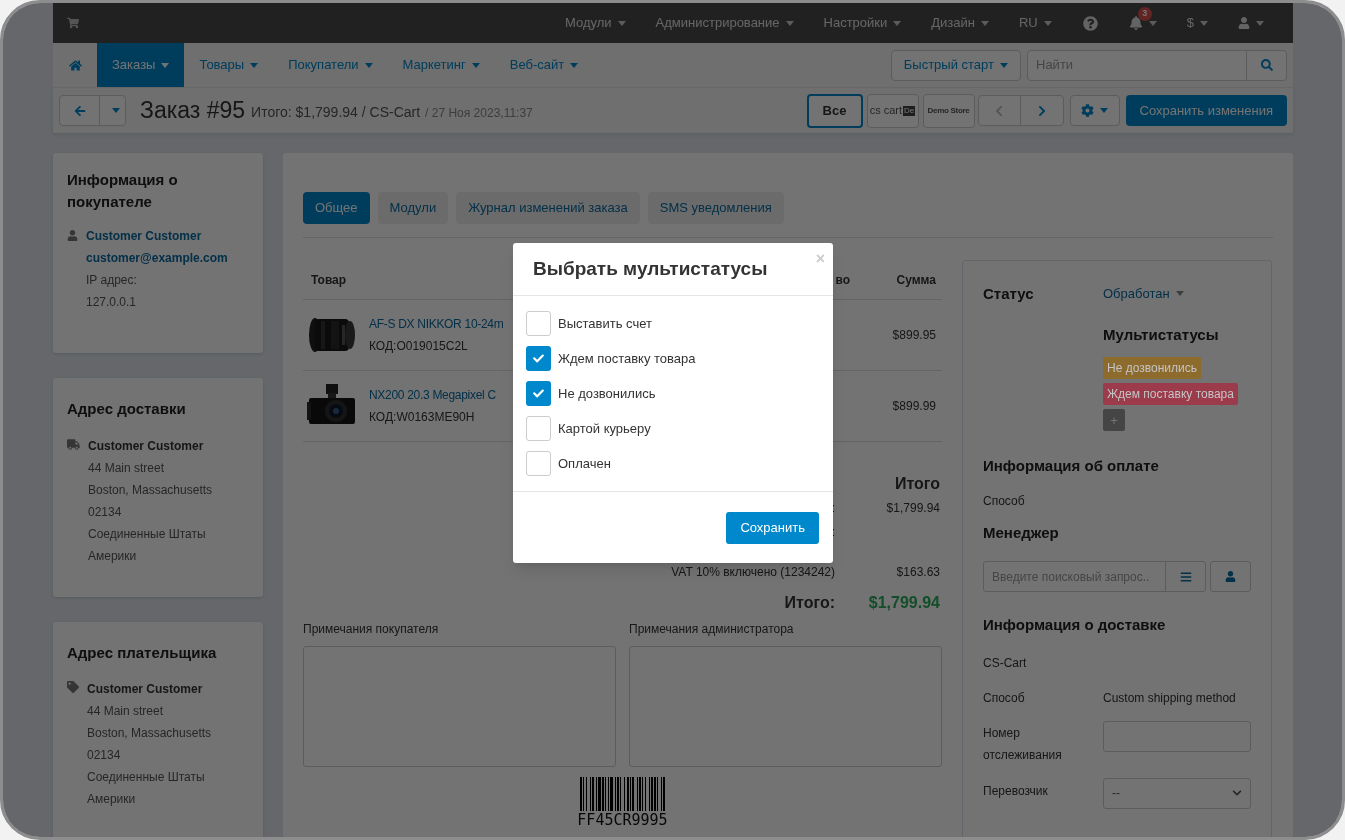 The image size is (1345, 840). I want to click on product-link: NX200 20.3 Megapixel C, so click(432, 395).